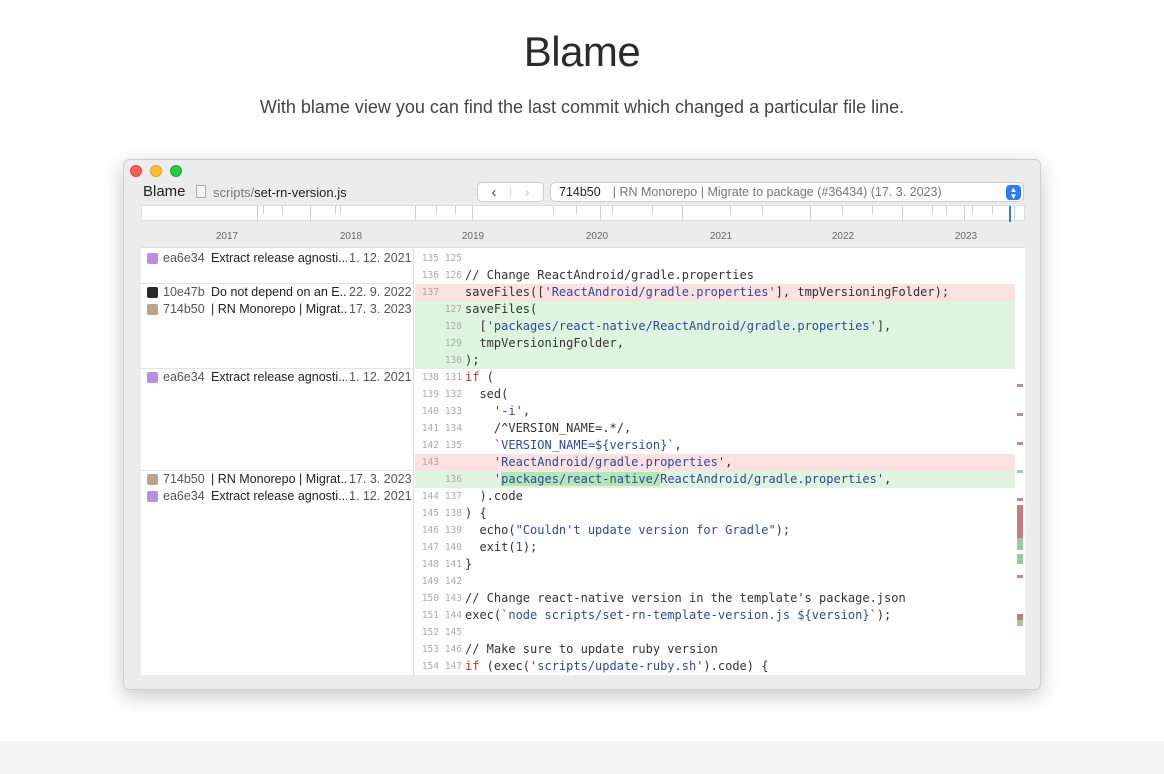 This screenshot has width=1164, height=774. What do you see at coordinates (583, 213) in the screenshot?
I see `timeline-bar` at bounding box center [583, 213].